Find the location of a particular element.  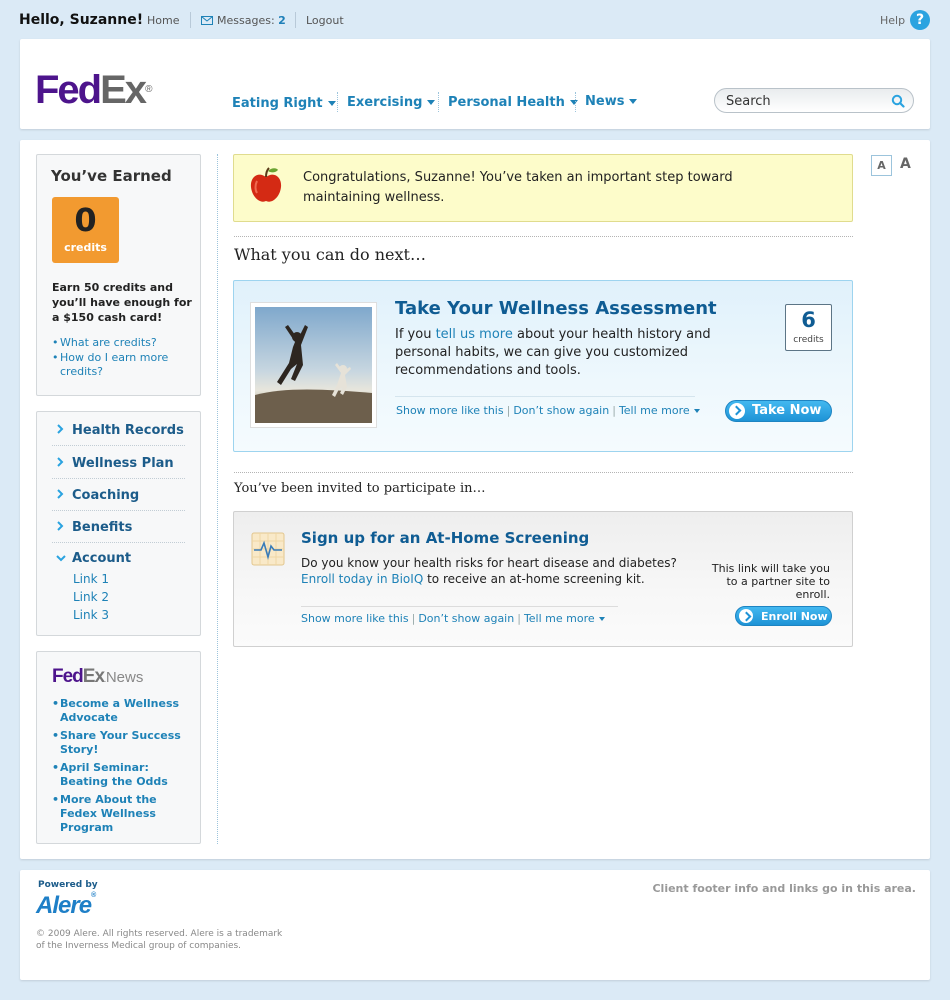

powered-by-label: Powered by is located at coordinates (68, 885).